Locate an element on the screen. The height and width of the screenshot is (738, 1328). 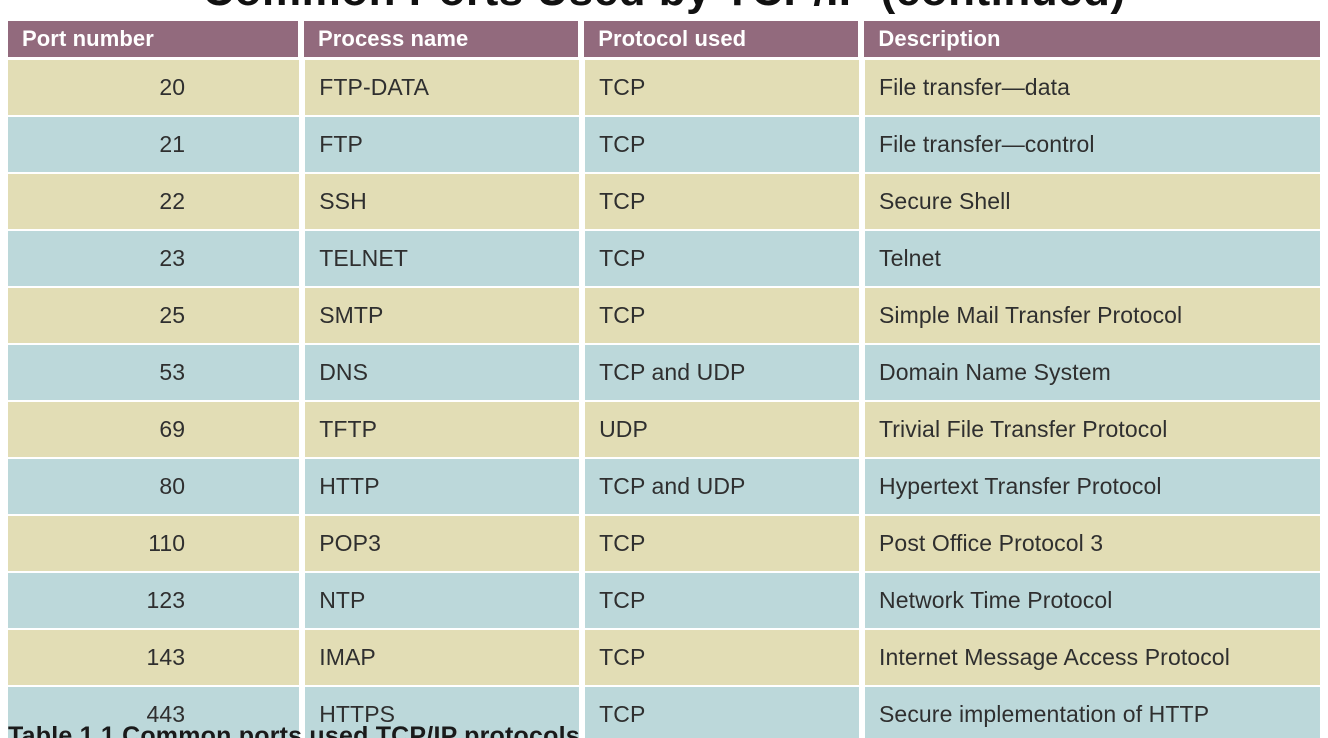
column-header-protocol: Protocol used is located at coordinates (721, 39).